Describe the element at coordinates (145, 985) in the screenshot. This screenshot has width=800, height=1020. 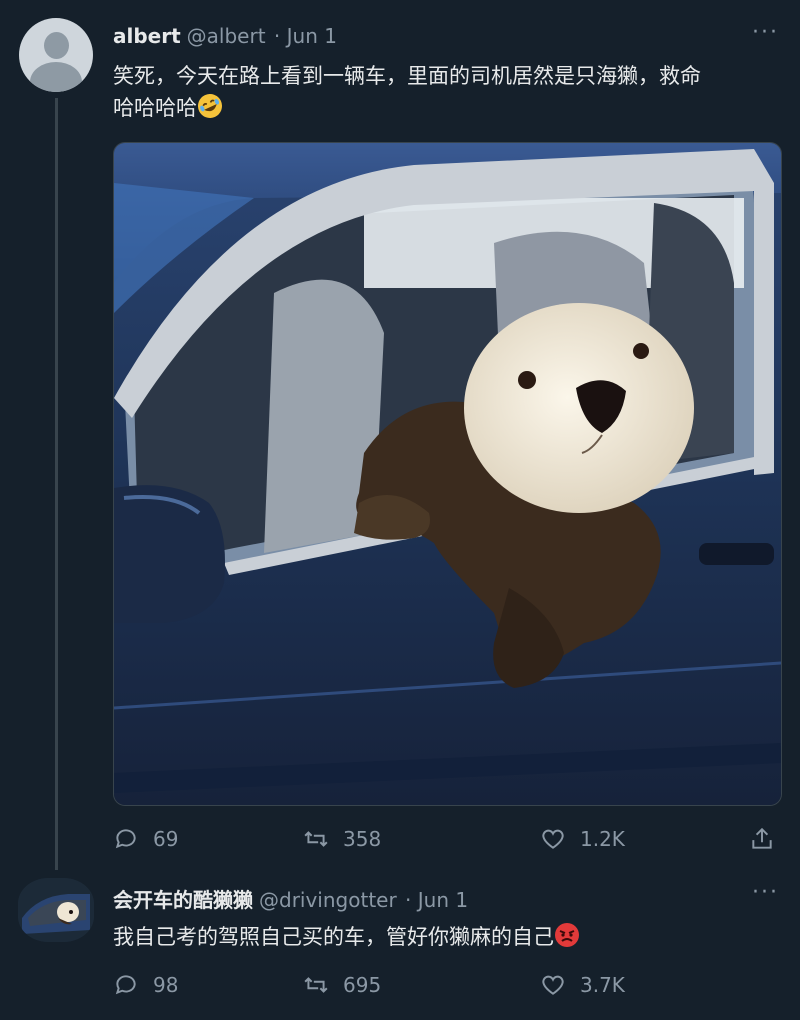
I see `reply-reply-button: 98` at that location.